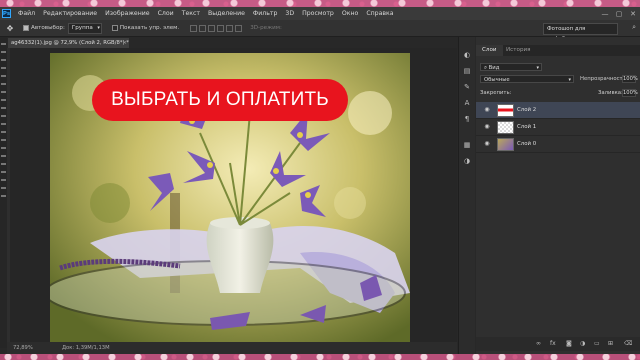  I want to click on status-bar: 72,89% Док: 1,39M/1,13M, so click(232, 348).